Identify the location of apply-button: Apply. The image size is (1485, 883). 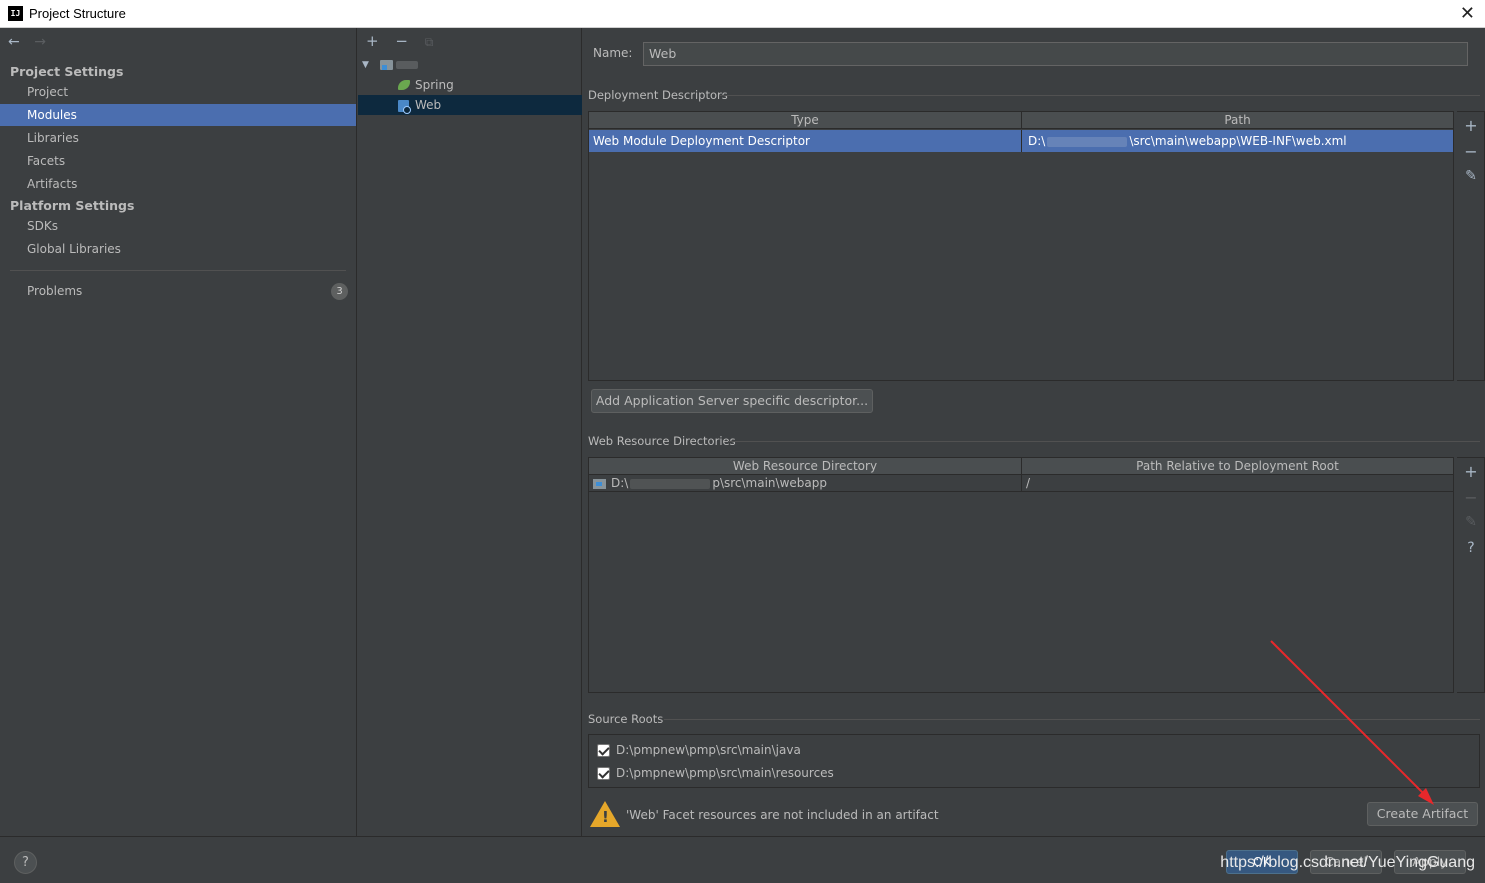
(1430, 862).